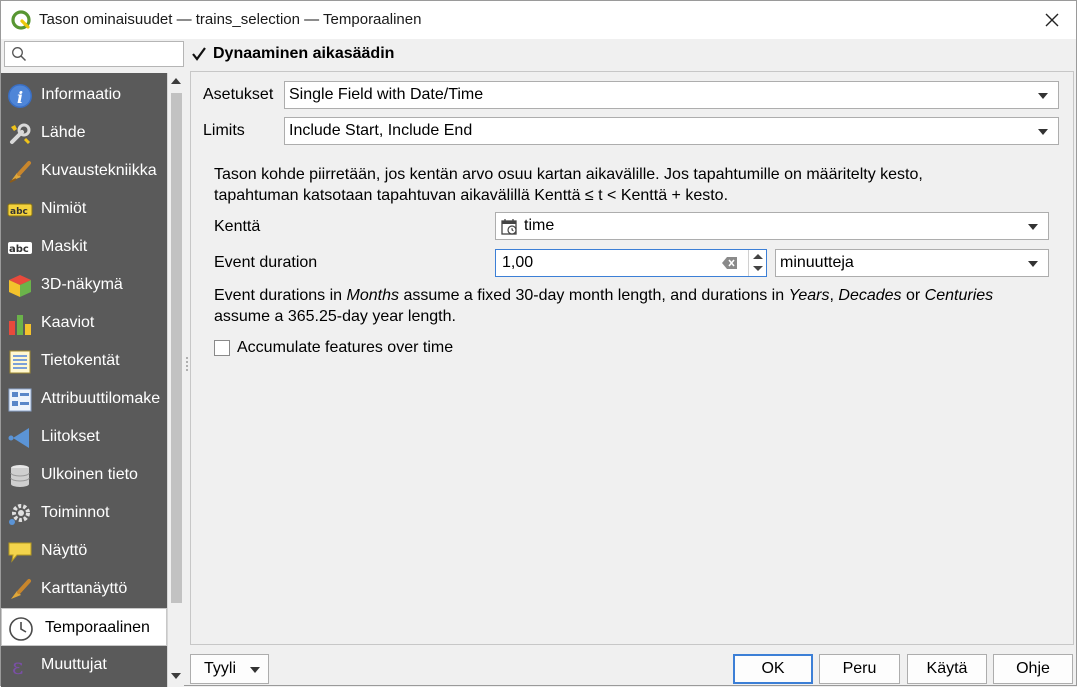  I want to click on clock-icon, so click(21, 629).